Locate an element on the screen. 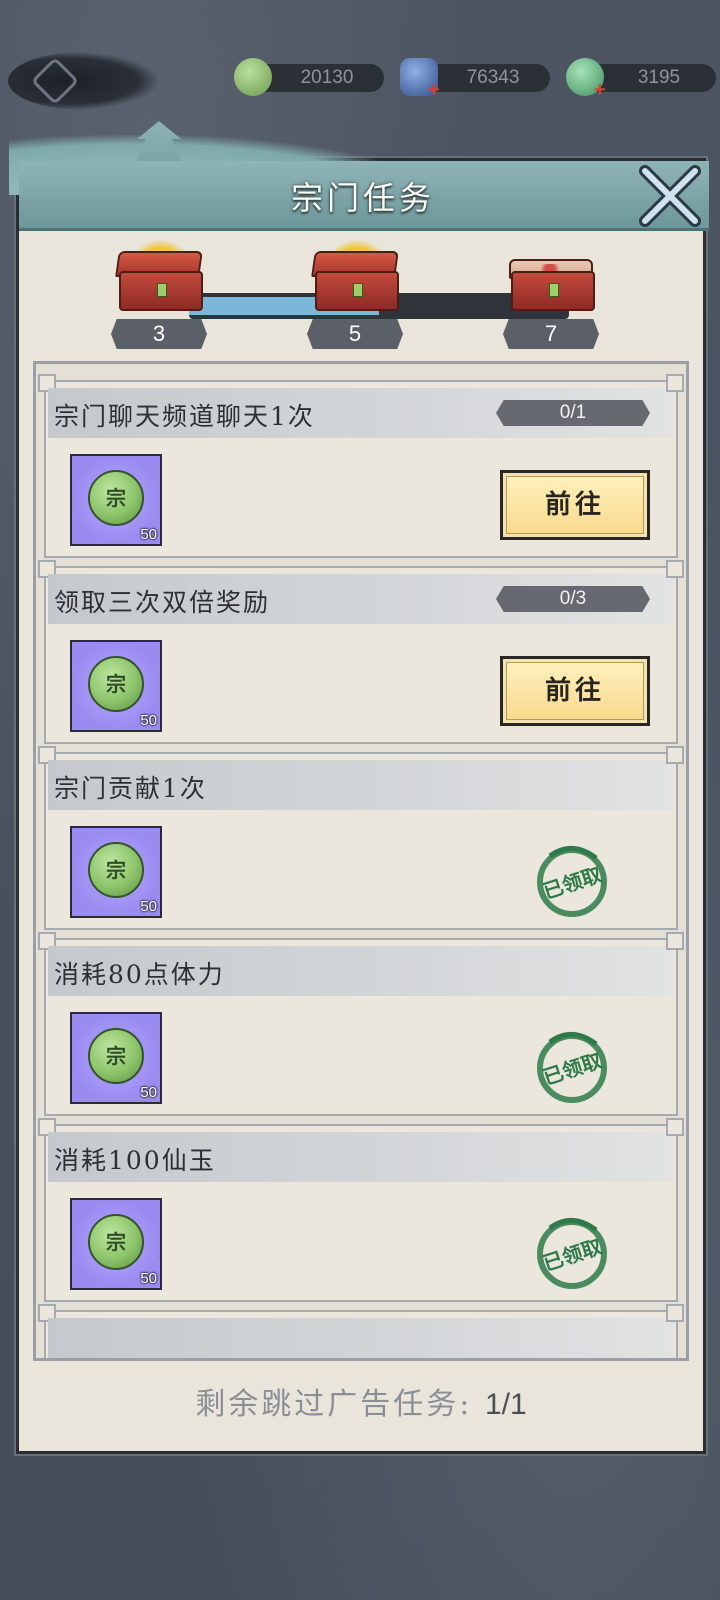 The height and width of the screenshot is (1600, 720). currency-value: 20130 is located at coordinates (327, 77).